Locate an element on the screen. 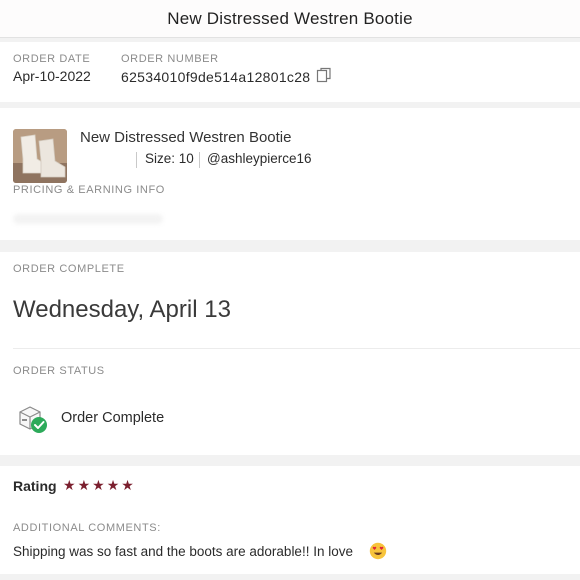 The image size is (580, 580). copy-icon is located at coordinates (324, 75).